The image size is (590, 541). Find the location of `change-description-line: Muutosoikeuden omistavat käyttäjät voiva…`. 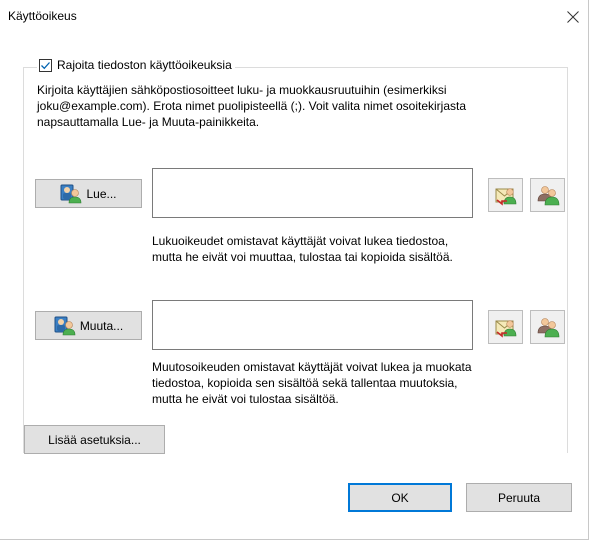

change-description-line: Muutosoikeuden omistavat käyttäjät voiva… is located at coordinates (312, 367).